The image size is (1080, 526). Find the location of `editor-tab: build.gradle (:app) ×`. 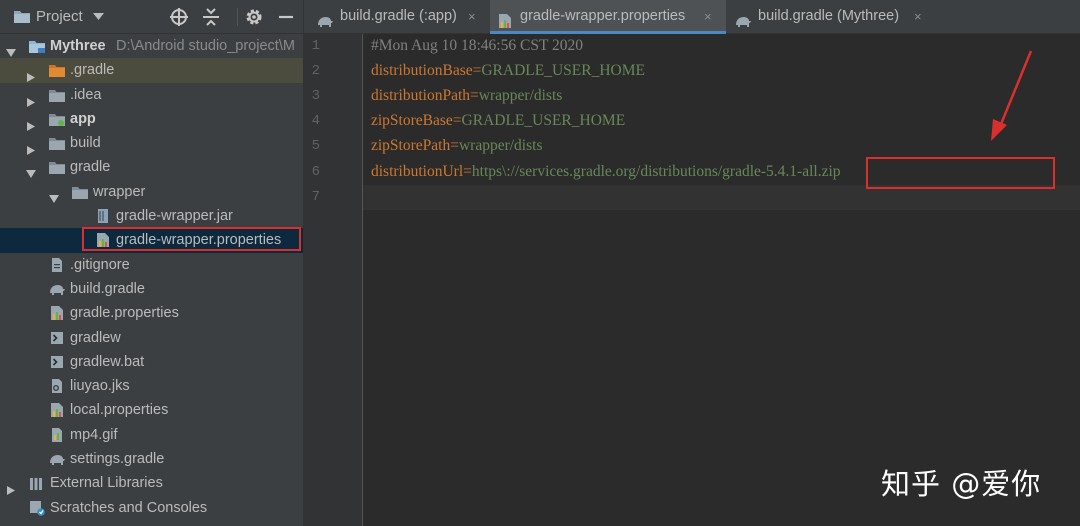

editor-tab: build.gradle (:app) × is located at coordinates (396, 16).